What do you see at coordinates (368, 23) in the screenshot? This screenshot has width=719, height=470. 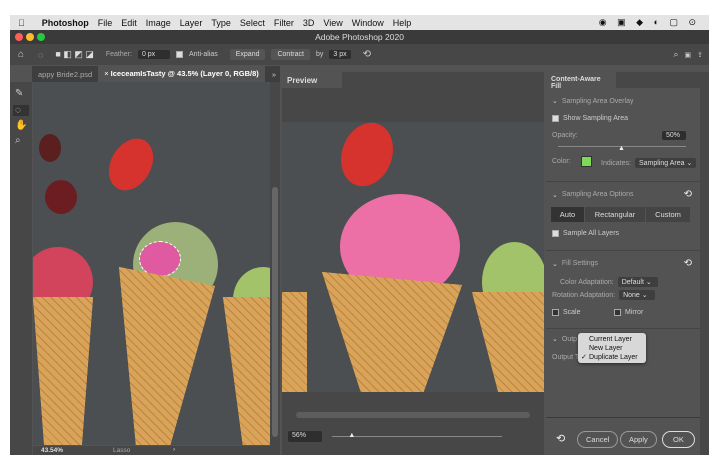 I see `menu-window: Window` at bounding box center [368, 23].